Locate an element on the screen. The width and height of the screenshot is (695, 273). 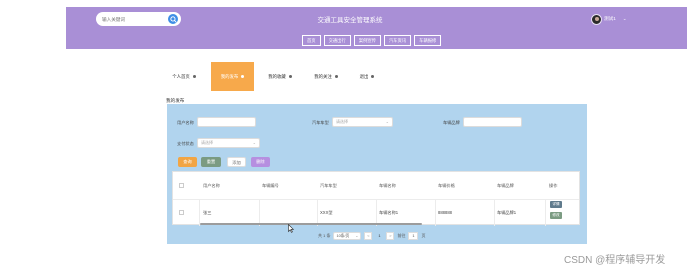
search-input is located at coordinates (134, 19).